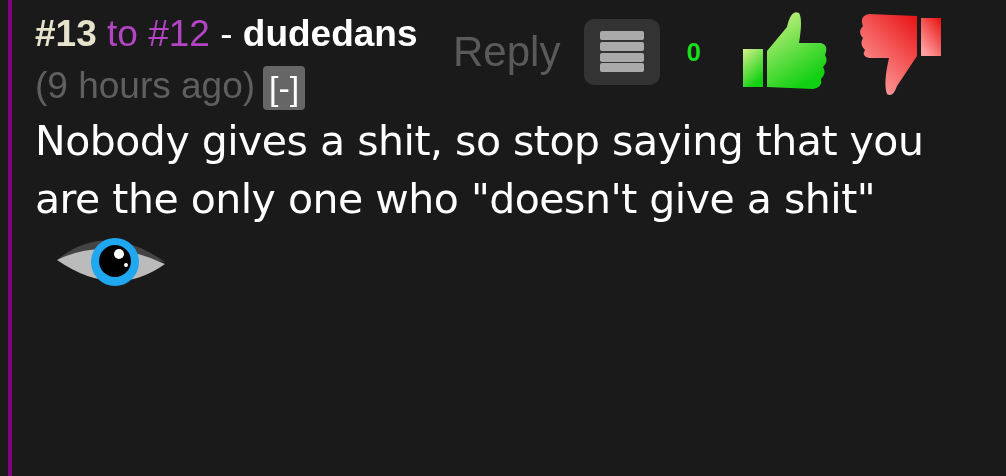 The height and width of the screenshot is (476, 1006). I want to click on vote-score: 0, so click(693, 52).